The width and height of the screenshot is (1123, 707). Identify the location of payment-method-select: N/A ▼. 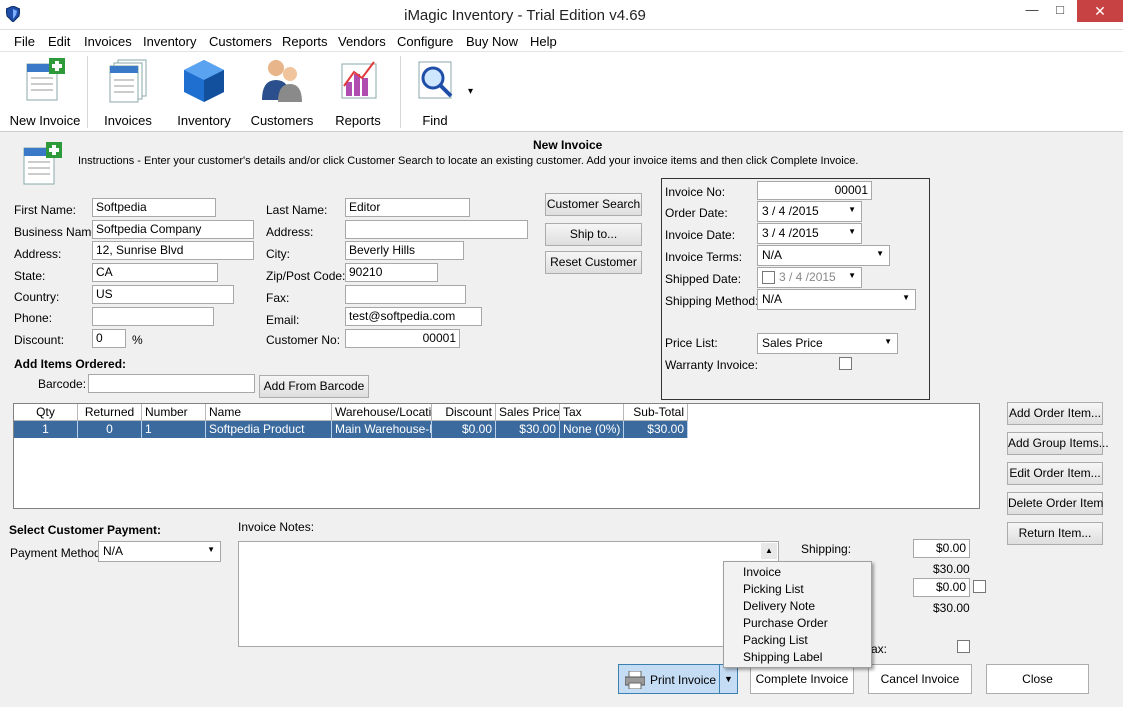
(159, 551).